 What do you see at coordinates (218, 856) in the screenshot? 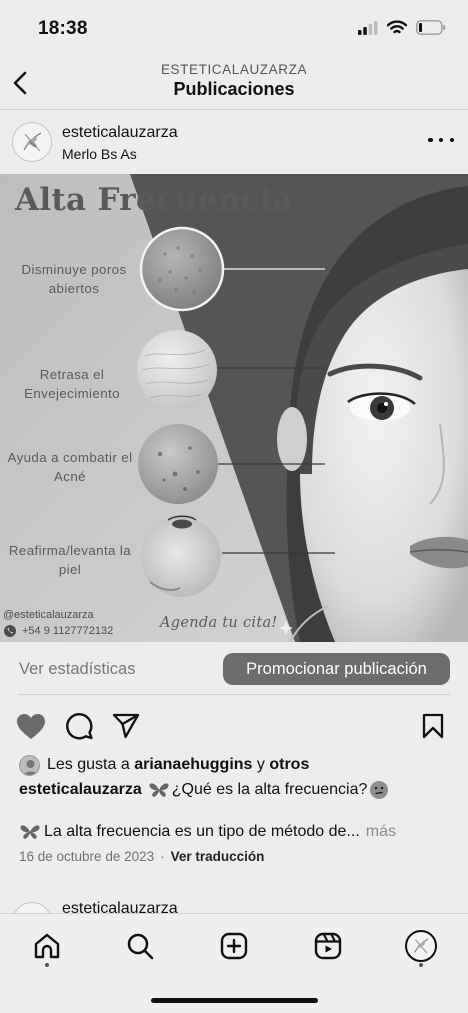
I see `translate-link: Ver traducción` at bounding box center [218, 856].